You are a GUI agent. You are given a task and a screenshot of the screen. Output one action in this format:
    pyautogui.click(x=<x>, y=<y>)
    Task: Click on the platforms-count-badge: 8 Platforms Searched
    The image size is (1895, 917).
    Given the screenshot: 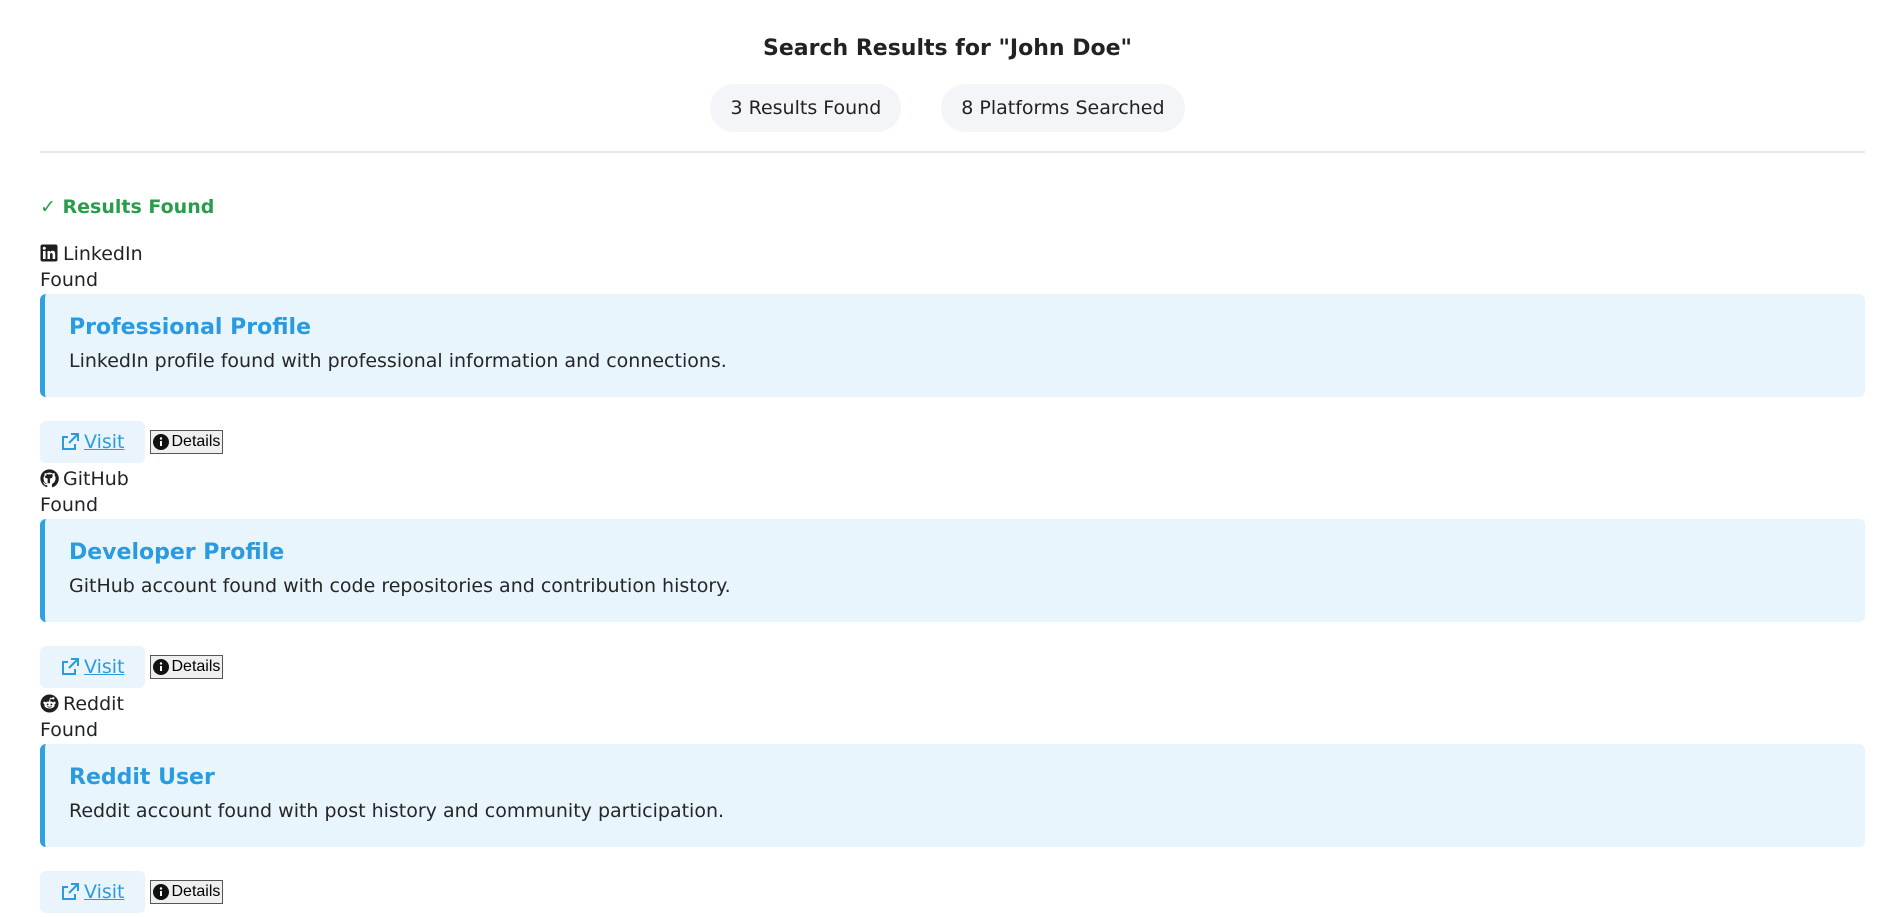 What is the action you would take?
    pyautogui.click(x=1063, y=108)
    